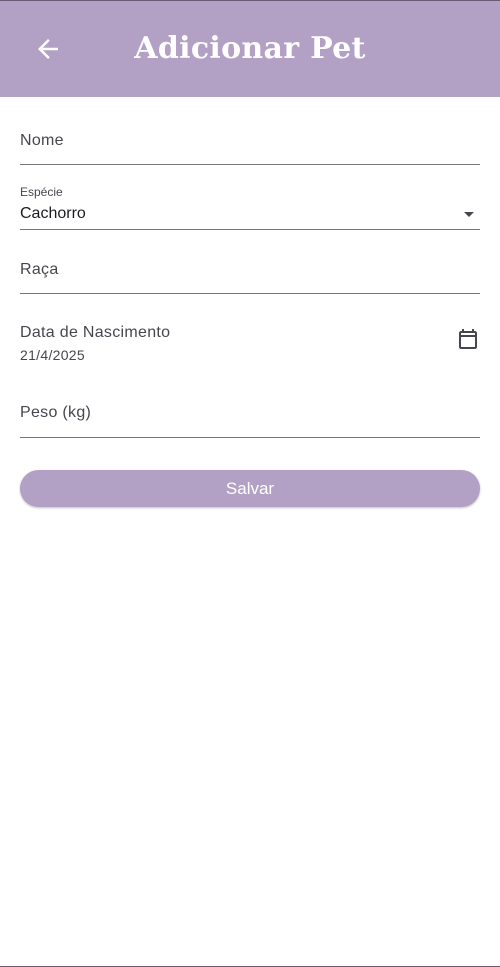 Image resolution: width=500 pixels, height=967 pixels. I want to click on birth-date-field-value: 21/4/2025, so click(52, 355).